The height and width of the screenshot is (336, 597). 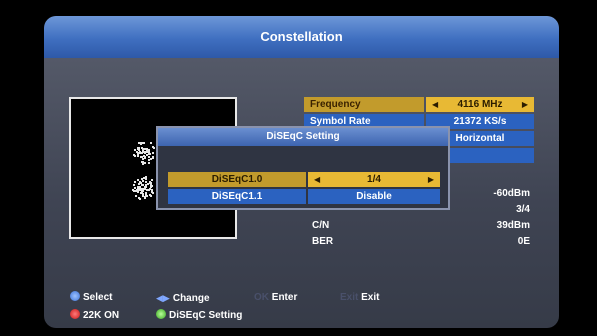 I want to click on hint-green: DiSEqC Setting, so click(x=199, y=316).